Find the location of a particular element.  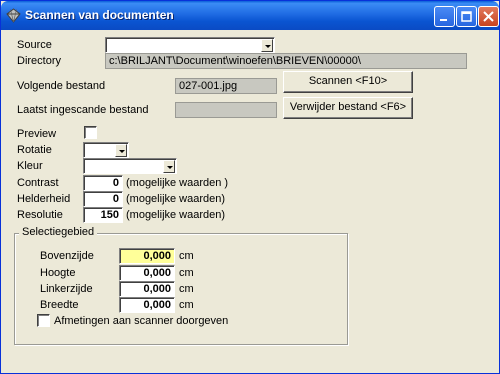

color-select is located at coordinates (130, 166).